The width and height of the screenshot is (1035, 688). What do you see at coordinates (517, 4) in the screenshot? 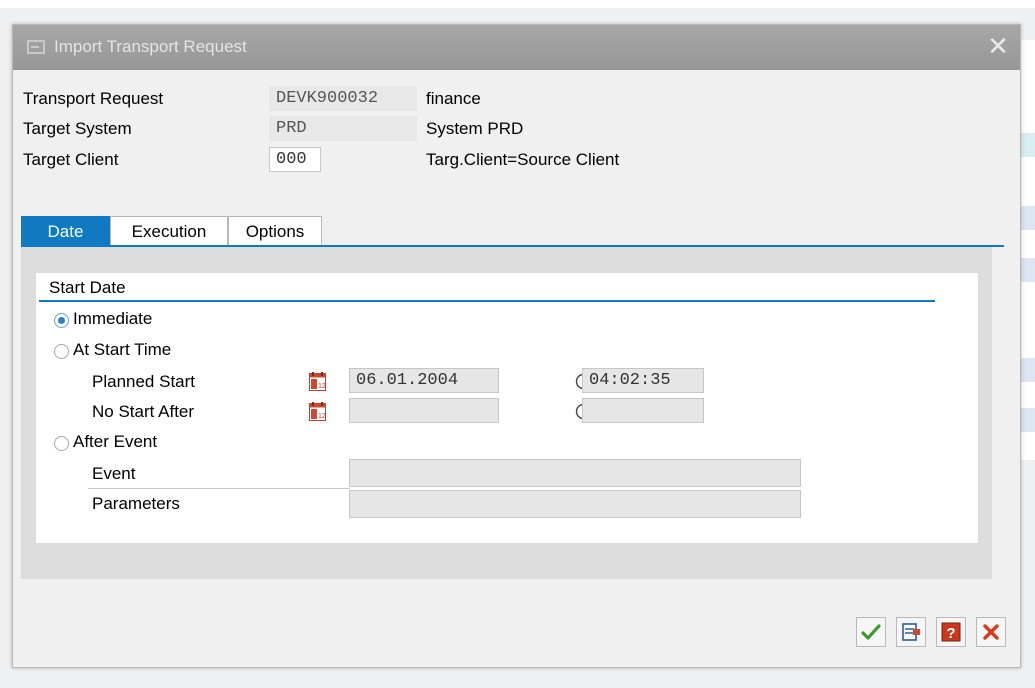
I see `background-window-top` at bounding box center [517, 4].